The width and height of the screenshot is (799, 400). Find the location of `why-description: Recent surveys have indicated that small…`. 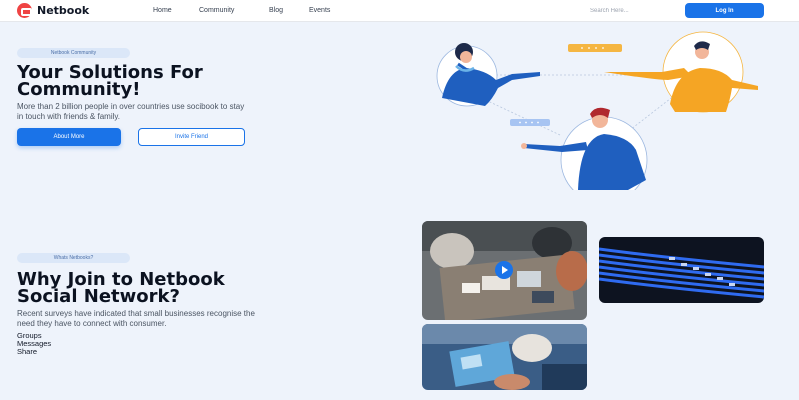

why-description: Recent surveys have indicated that small… is located at coordinates (202, 319).